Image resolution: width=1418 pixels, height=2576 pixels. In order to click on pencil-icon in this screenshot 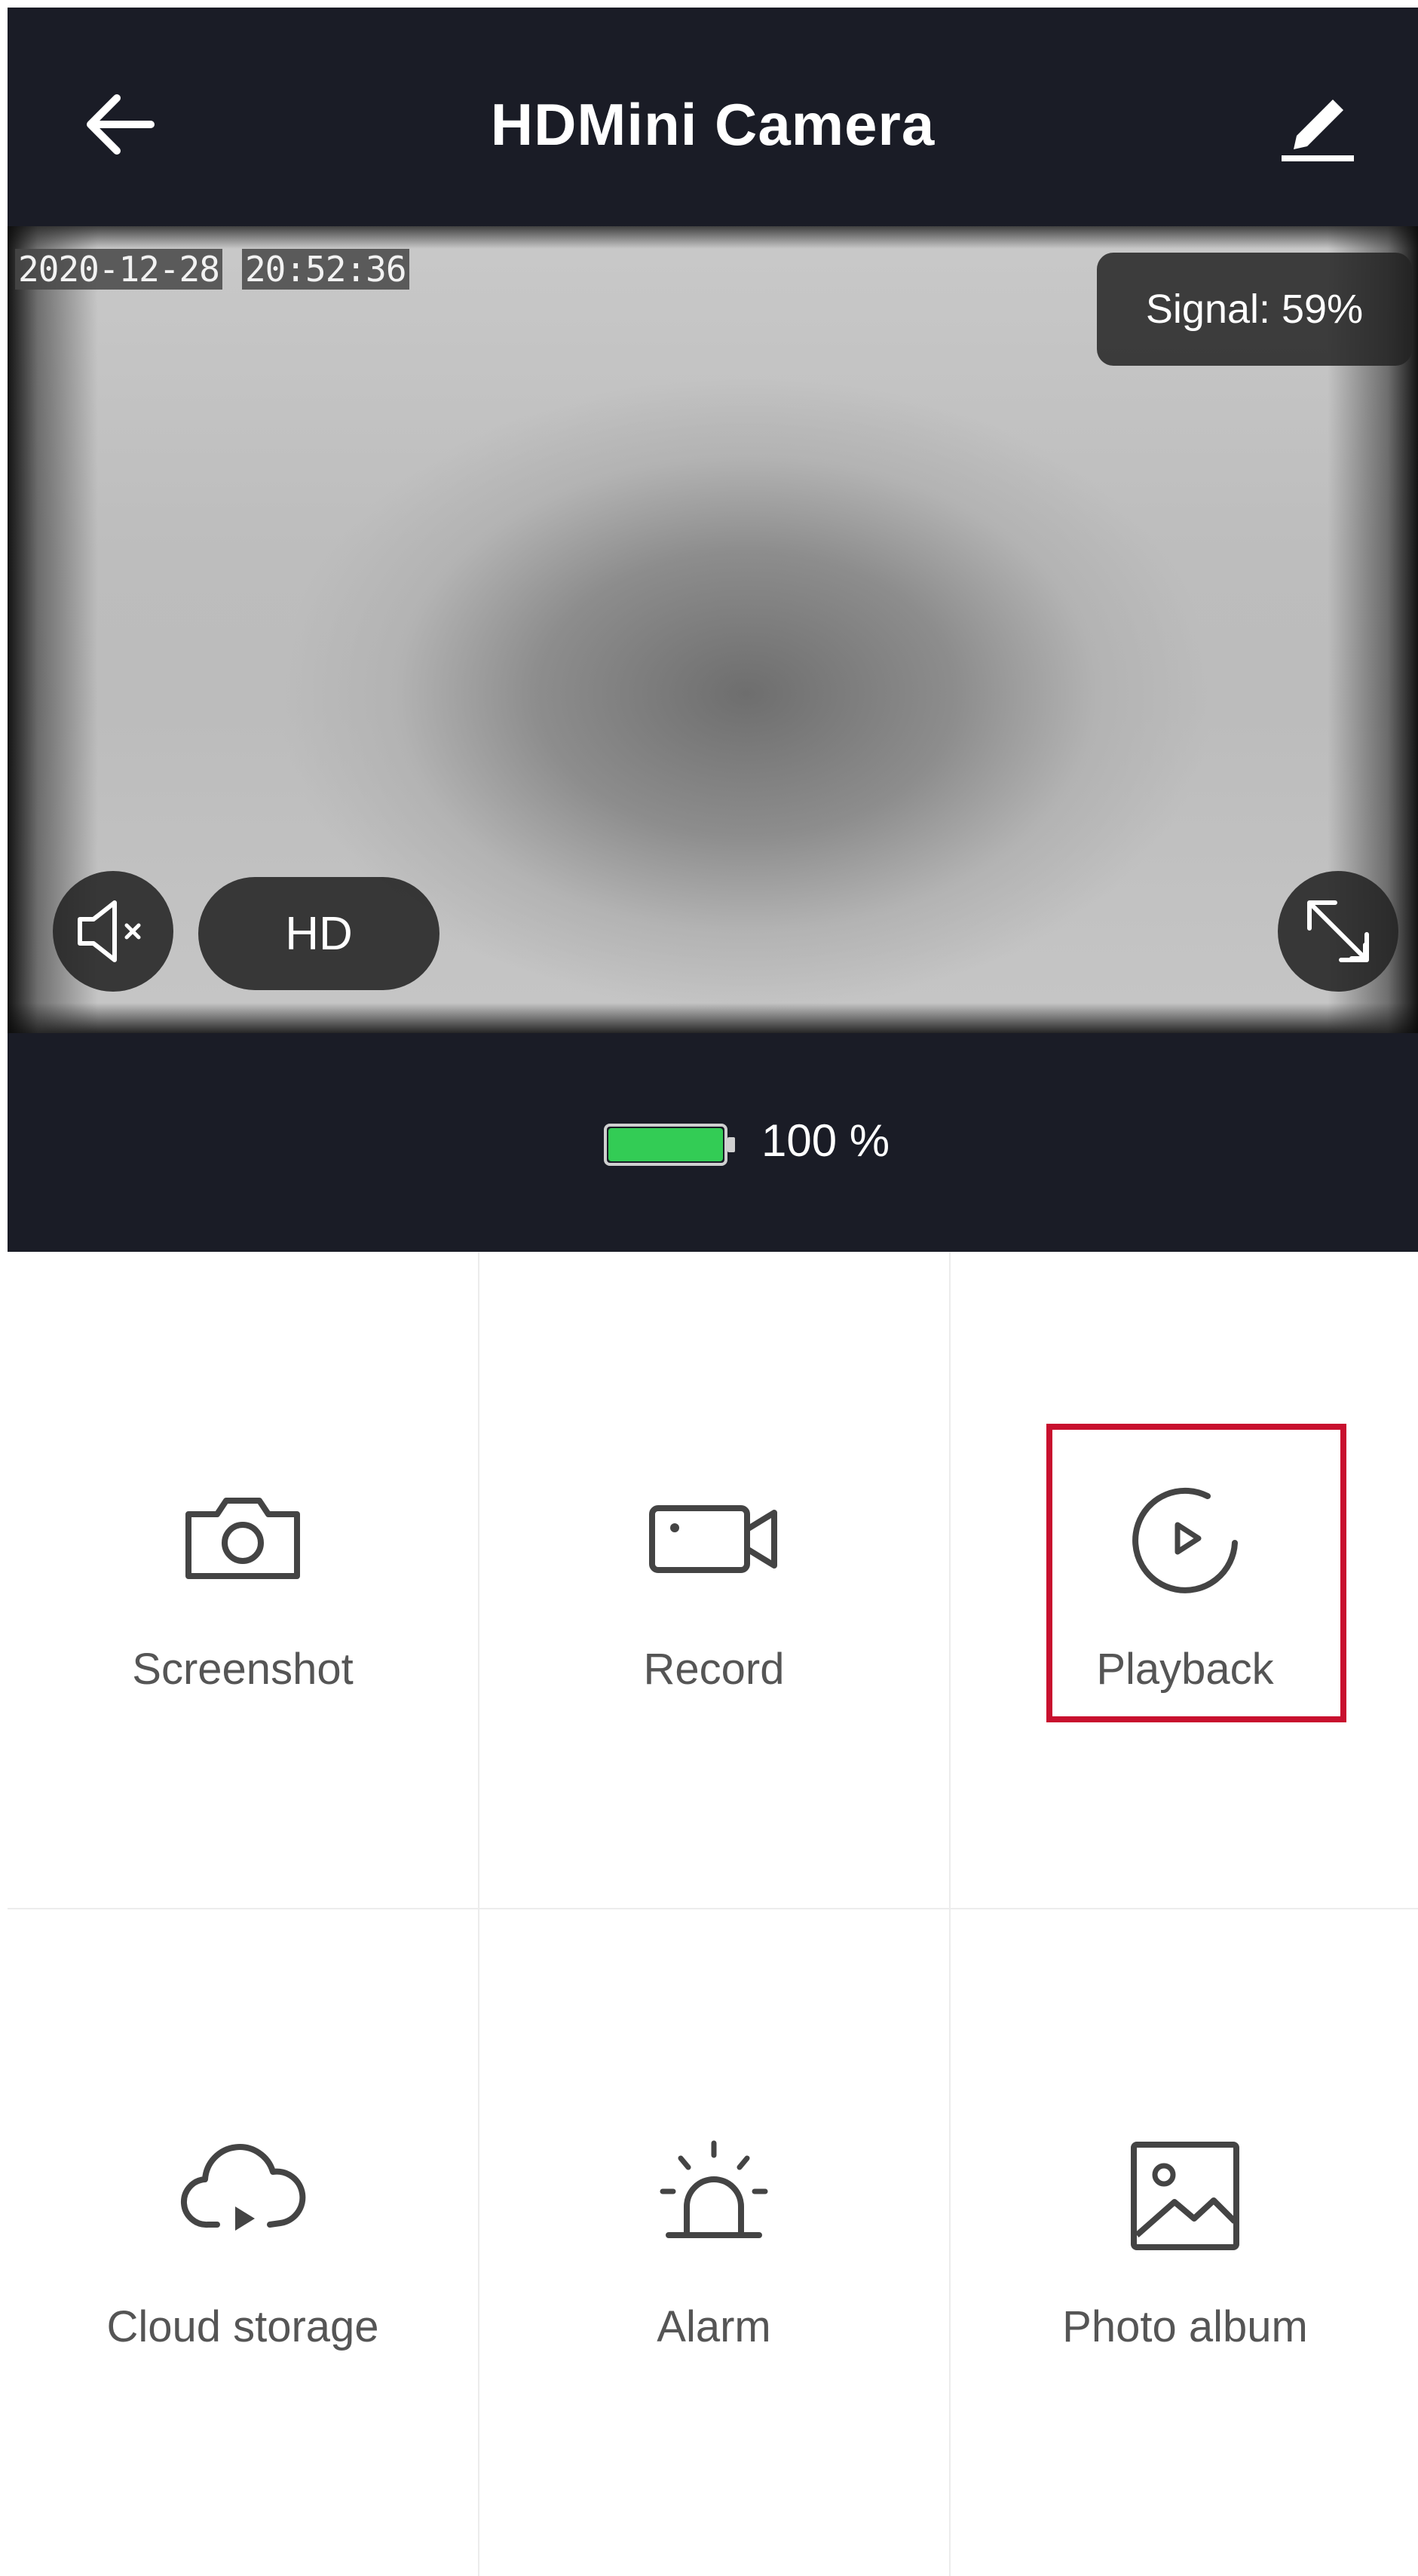, I will do `click(1318, 130)`.